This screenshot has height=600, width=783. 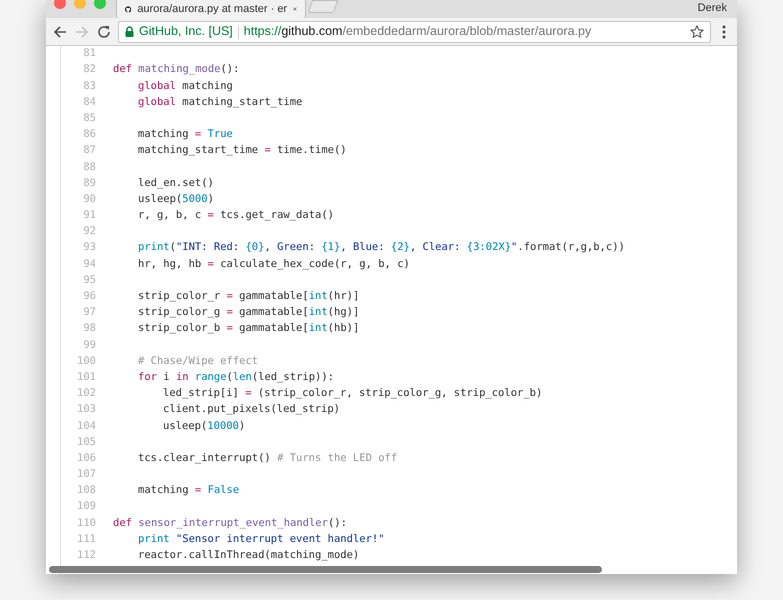 I want to click on code-line: for i in range(len(led_strip)):, so click(x=236, y=377).